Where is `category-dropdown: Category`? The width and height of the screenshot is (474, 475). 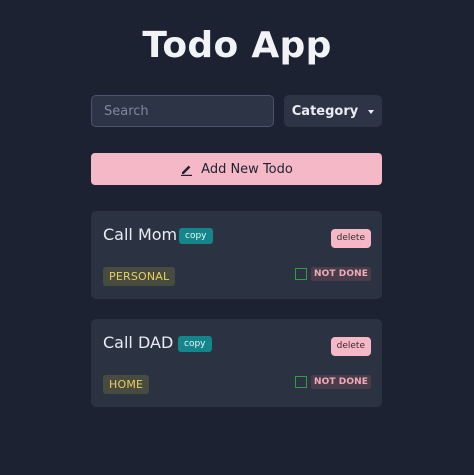
category-dropdown: Category is located at coordinates (333, 111).